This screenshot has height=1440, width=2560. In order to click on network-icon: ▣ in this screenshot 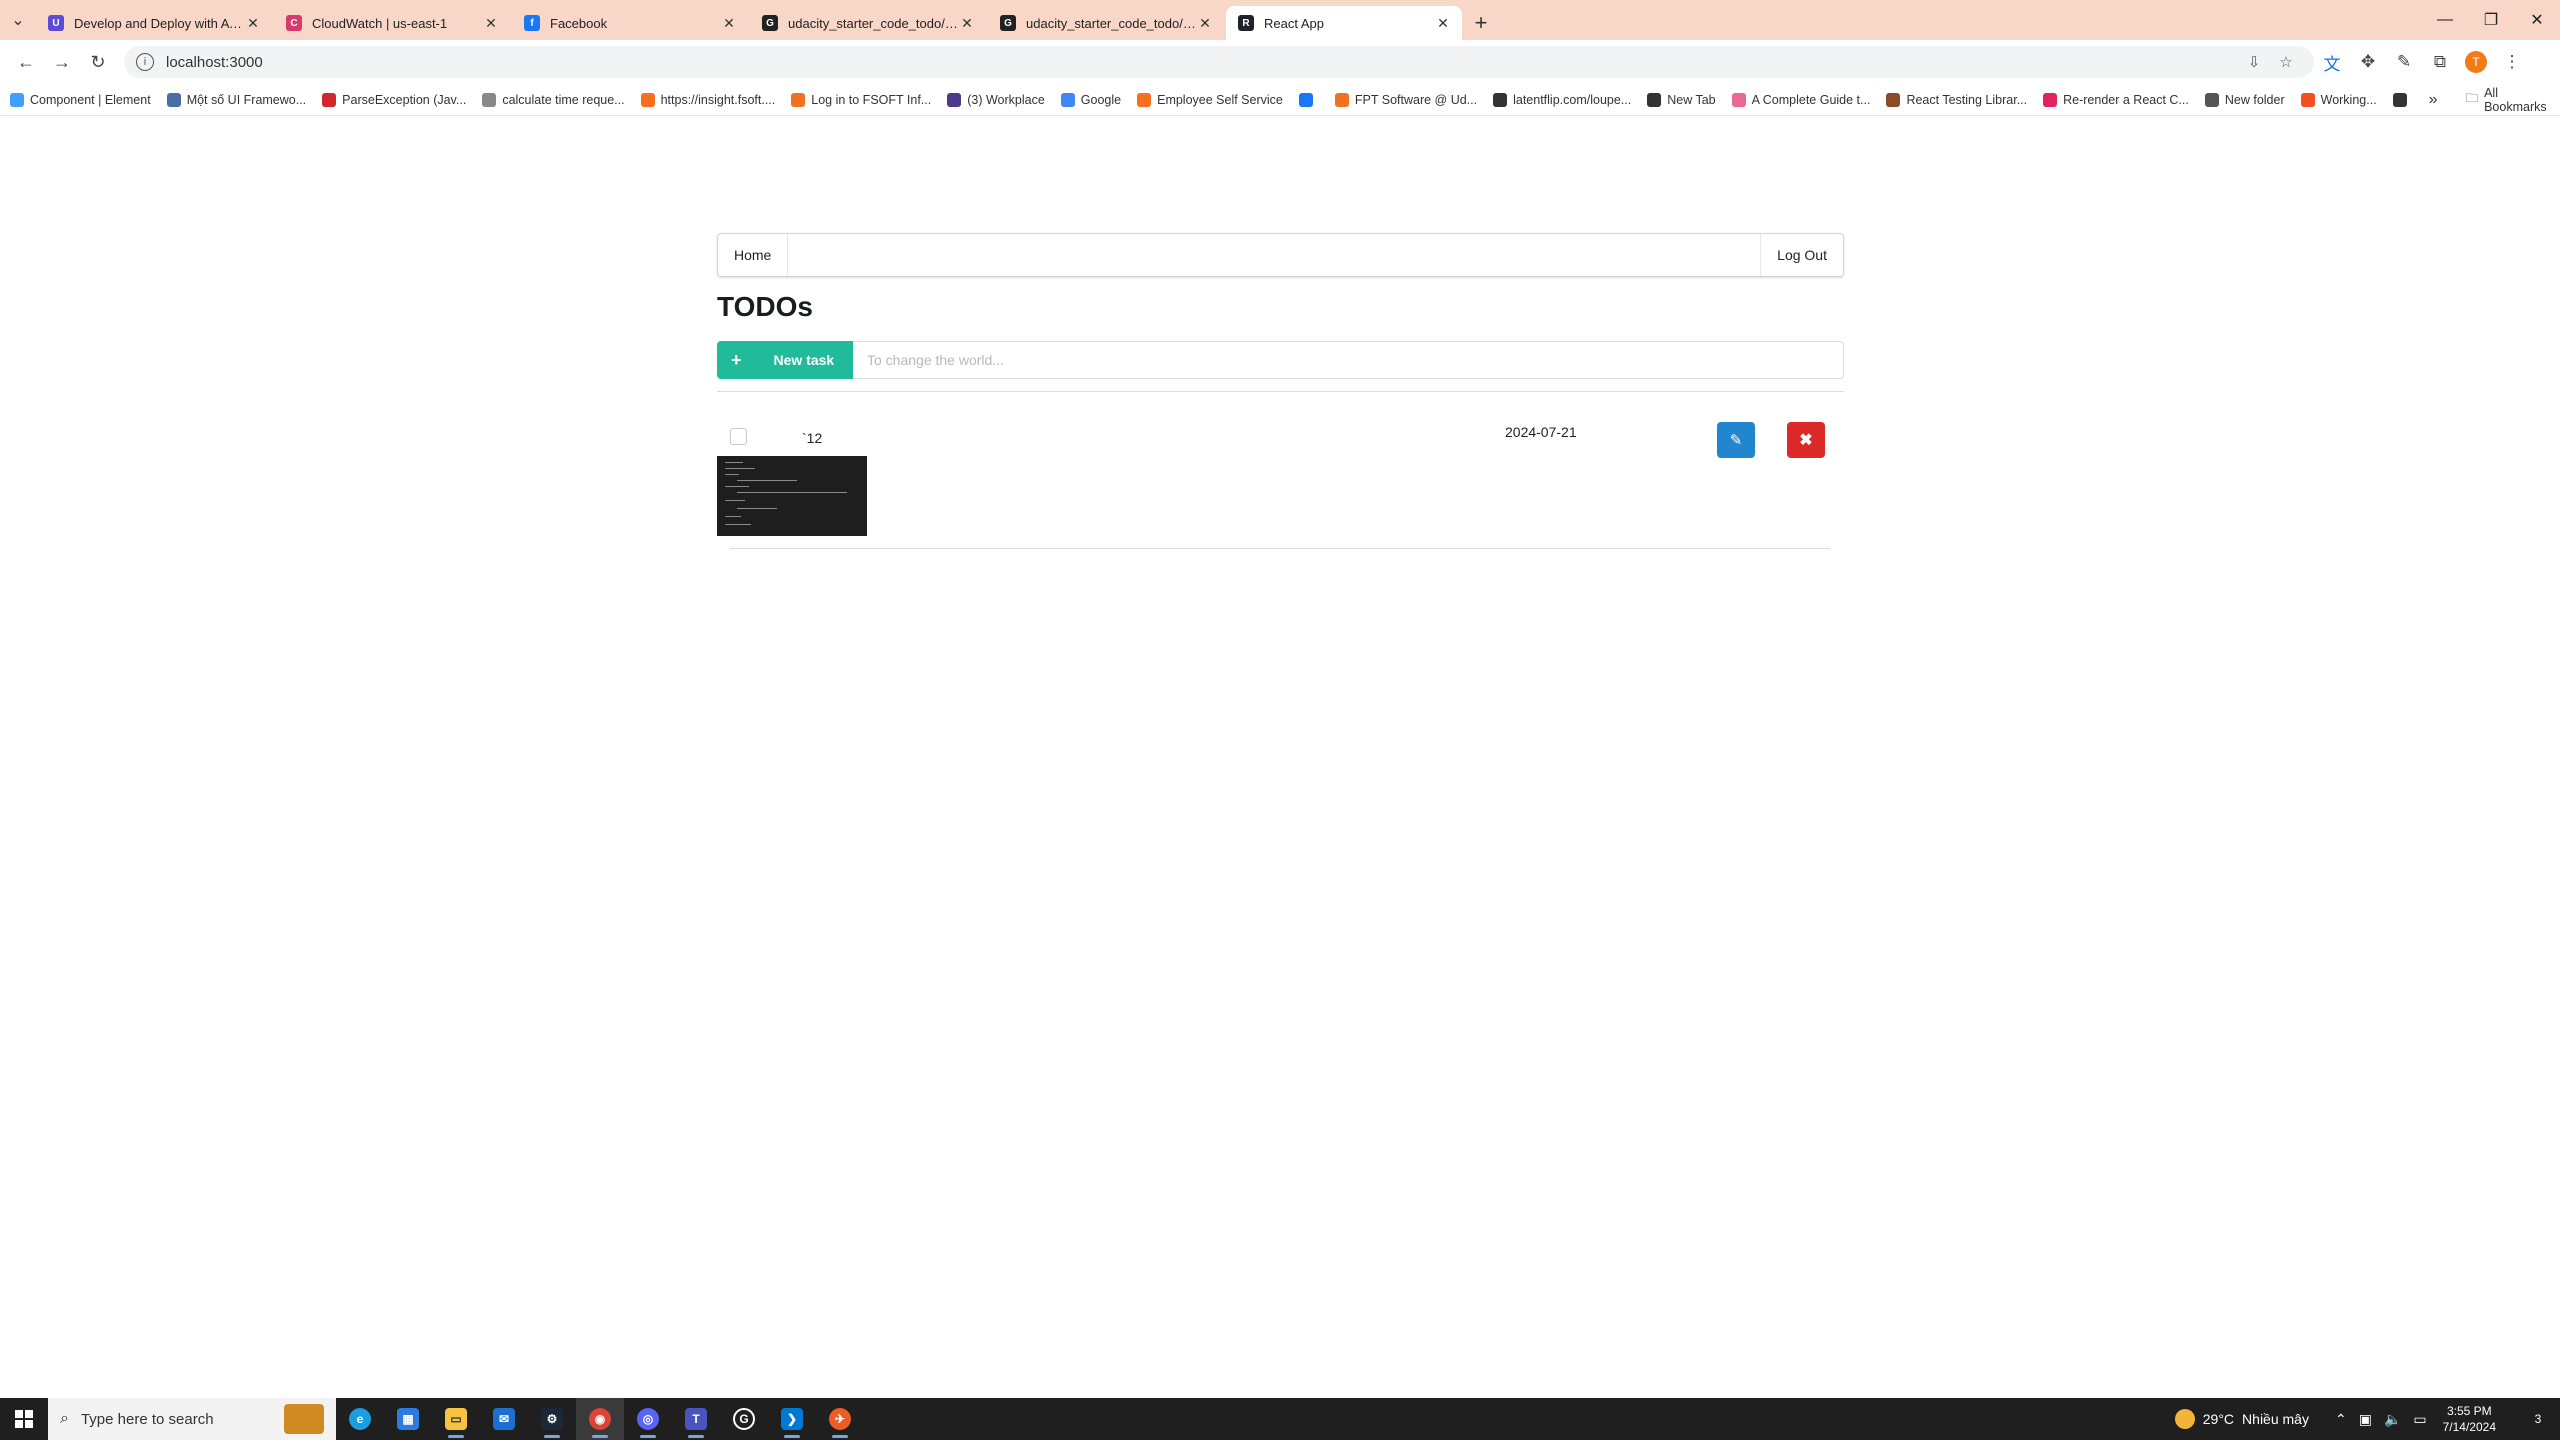, I will do `click(2365, 1419)`.